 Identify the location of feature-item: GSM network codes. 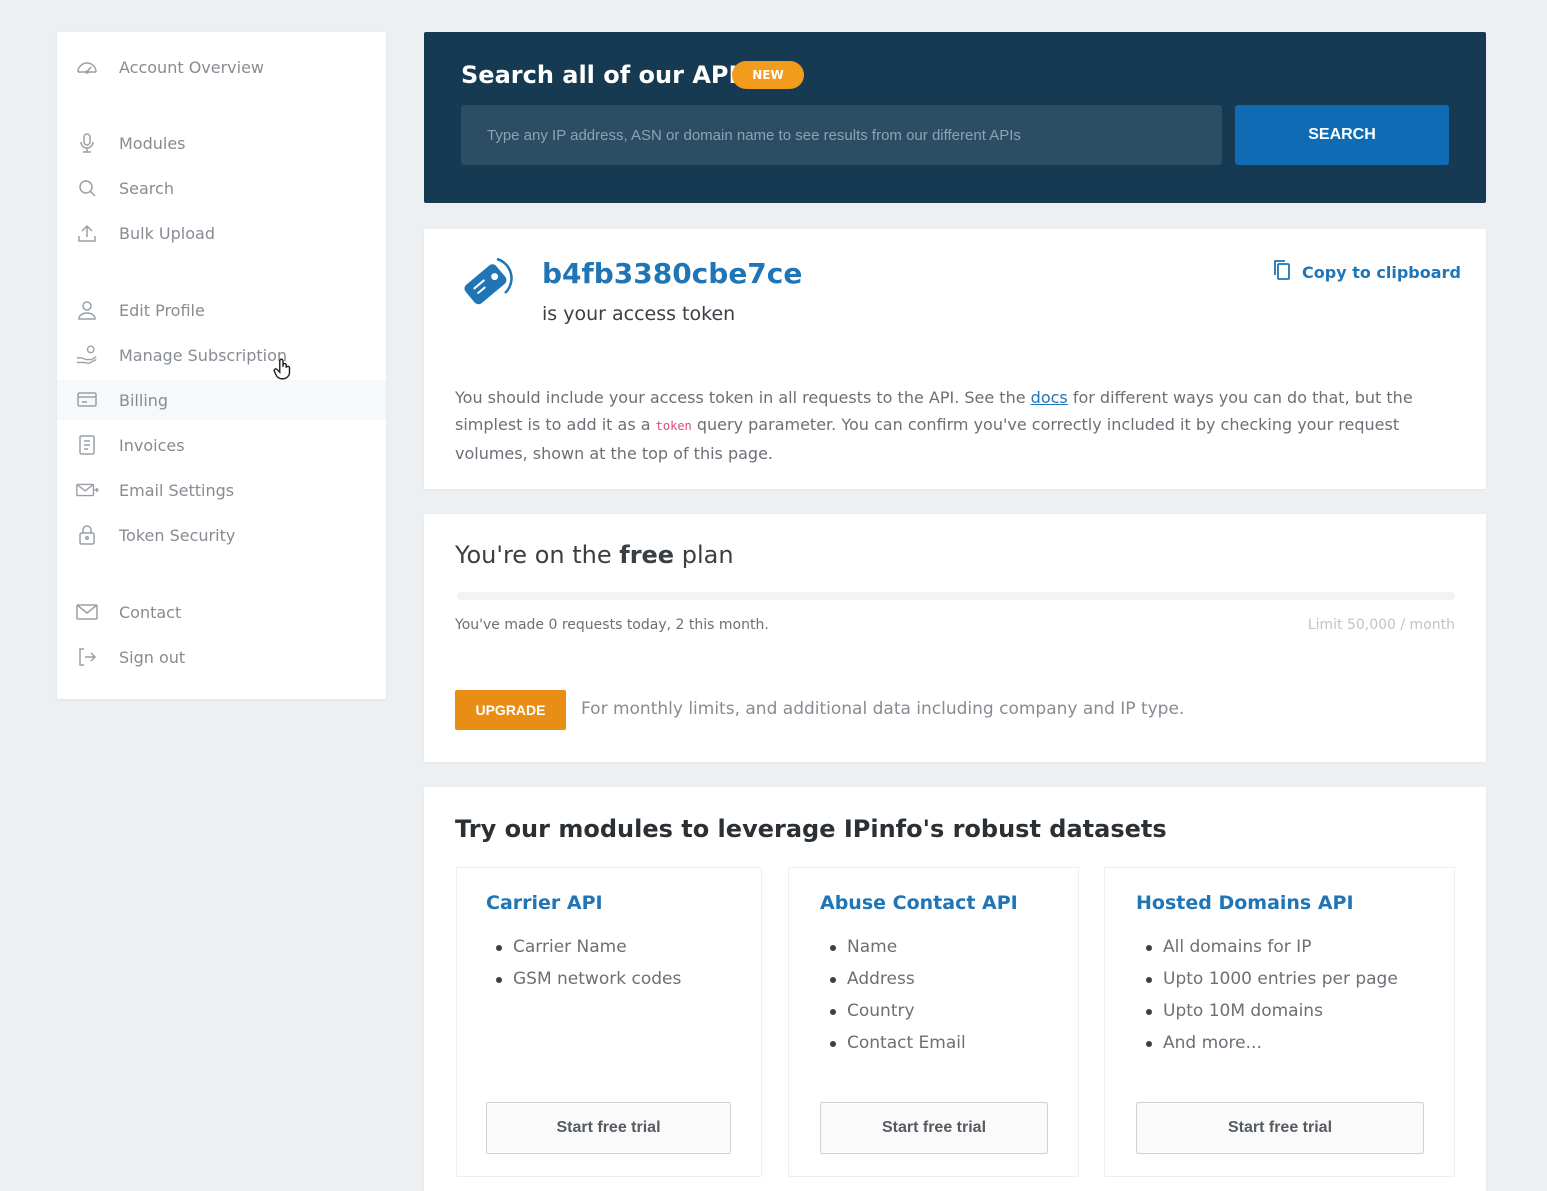
(588, 984).